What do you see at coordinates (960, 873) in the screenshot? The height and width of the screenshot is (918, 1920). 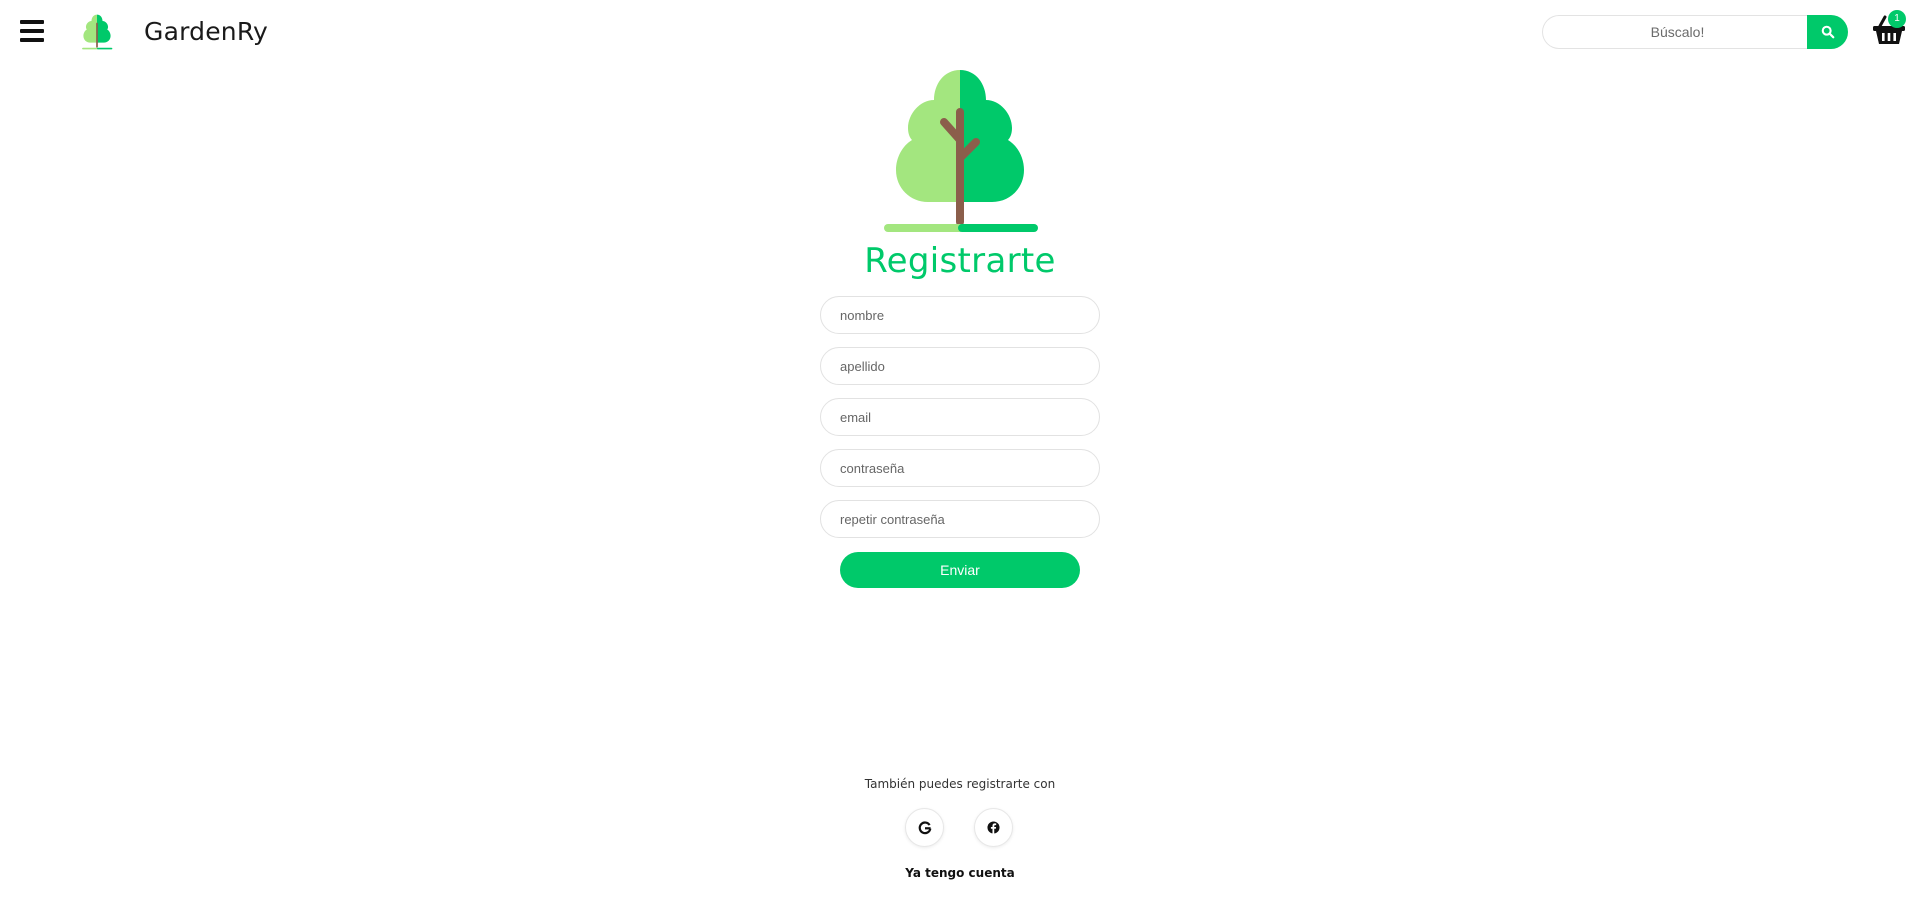 I see `login-link: Ya tengo cuenta` at bounding box center [960, 873].